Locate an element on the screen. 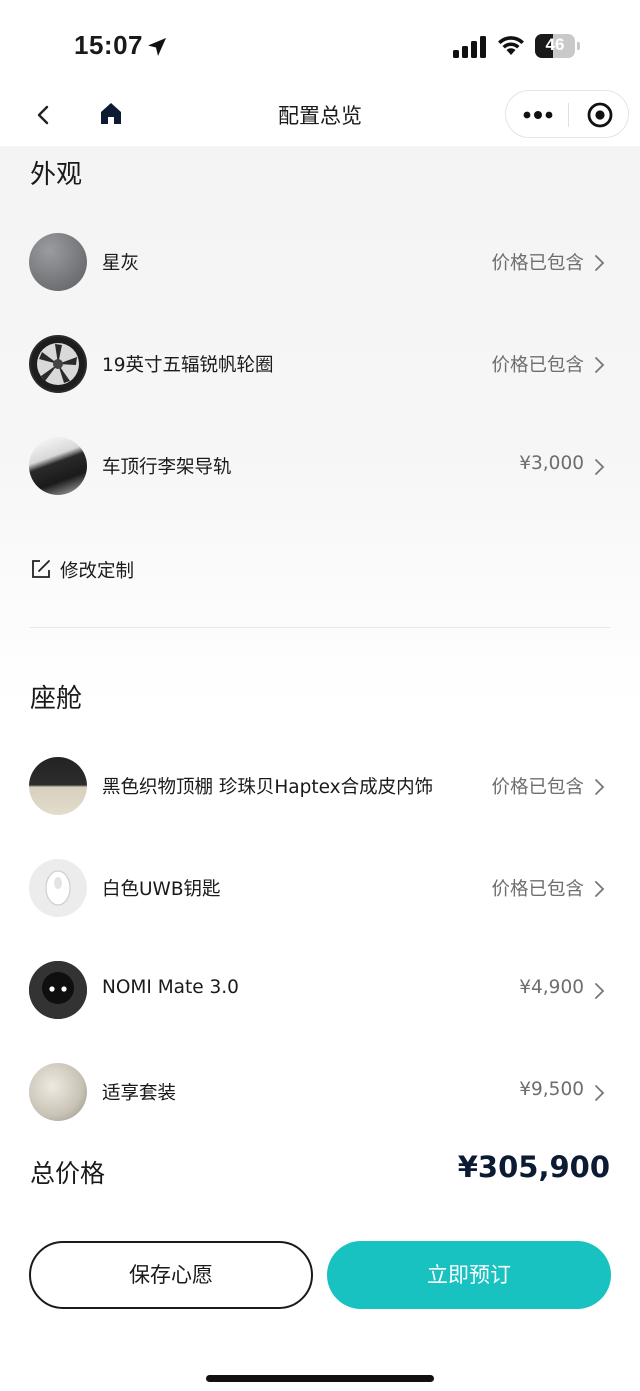 The image size is (640, 1391). status-time: 15:07 is located at coordinates (108, 45).